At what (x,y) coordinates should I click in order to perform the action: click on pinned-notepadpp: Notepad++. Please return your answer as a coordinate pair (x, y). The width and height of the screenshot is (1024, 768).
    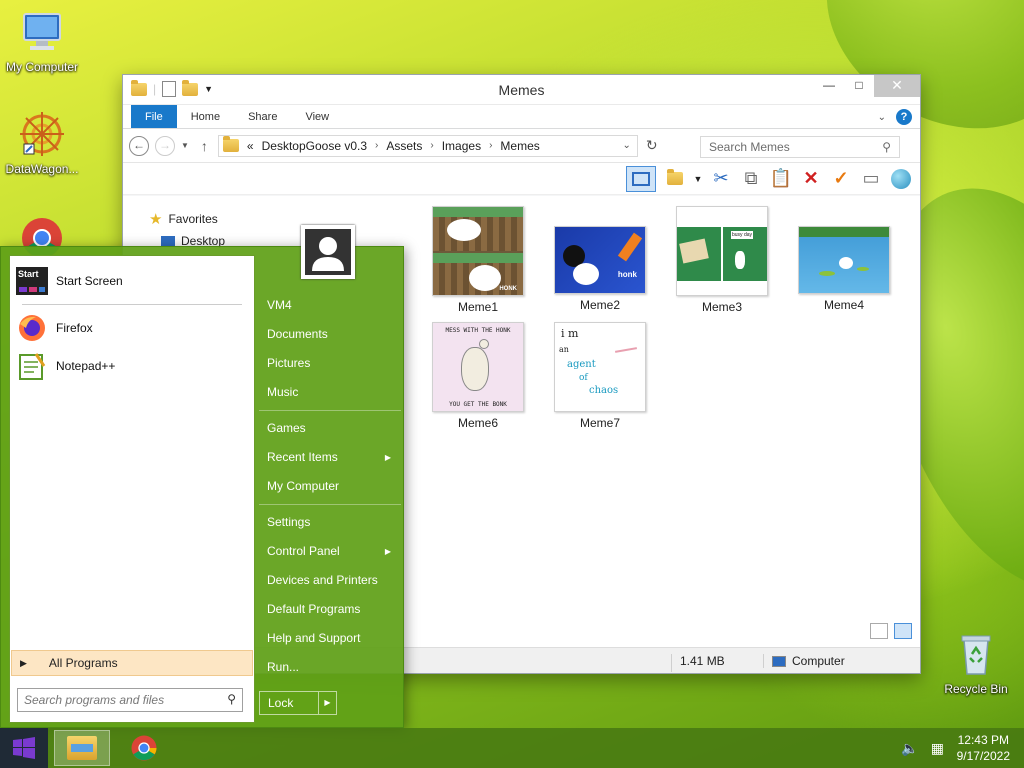
    Looking at the image, I should click on (132, 366).